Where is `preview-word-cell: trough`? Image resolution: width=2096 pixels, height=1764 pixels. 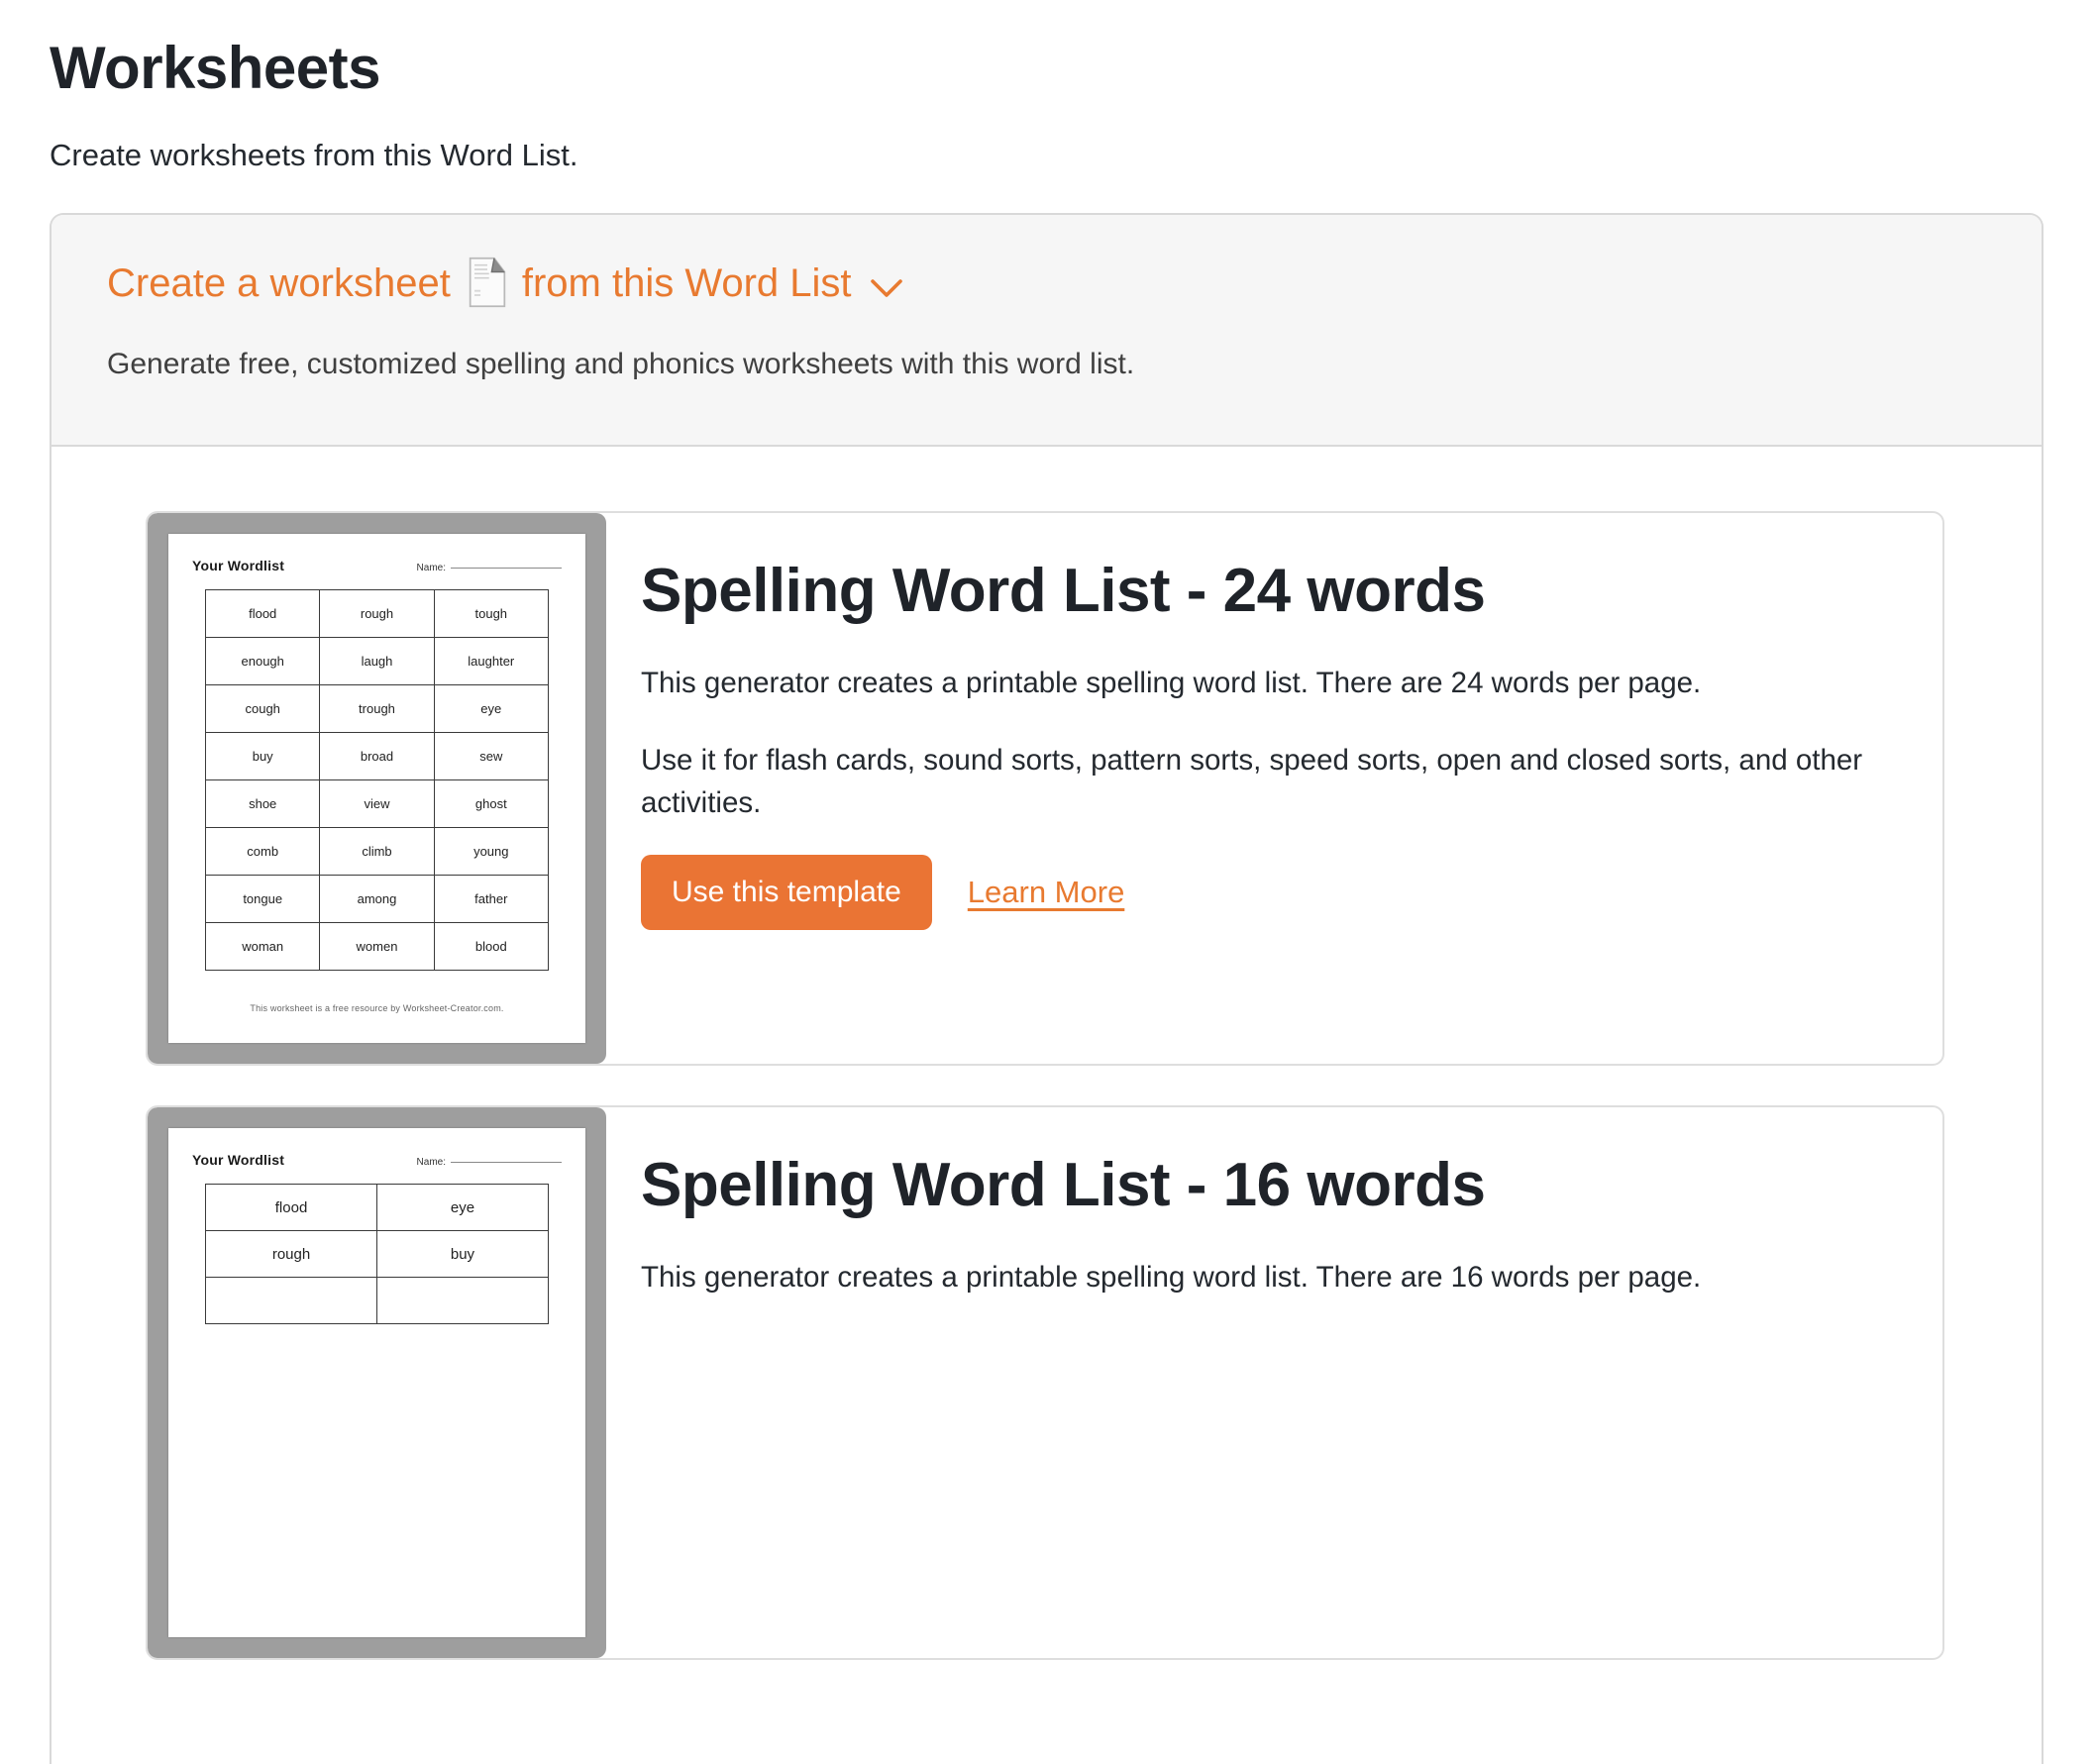
preview-word-cell: trough is located at coordinates (377, 709).